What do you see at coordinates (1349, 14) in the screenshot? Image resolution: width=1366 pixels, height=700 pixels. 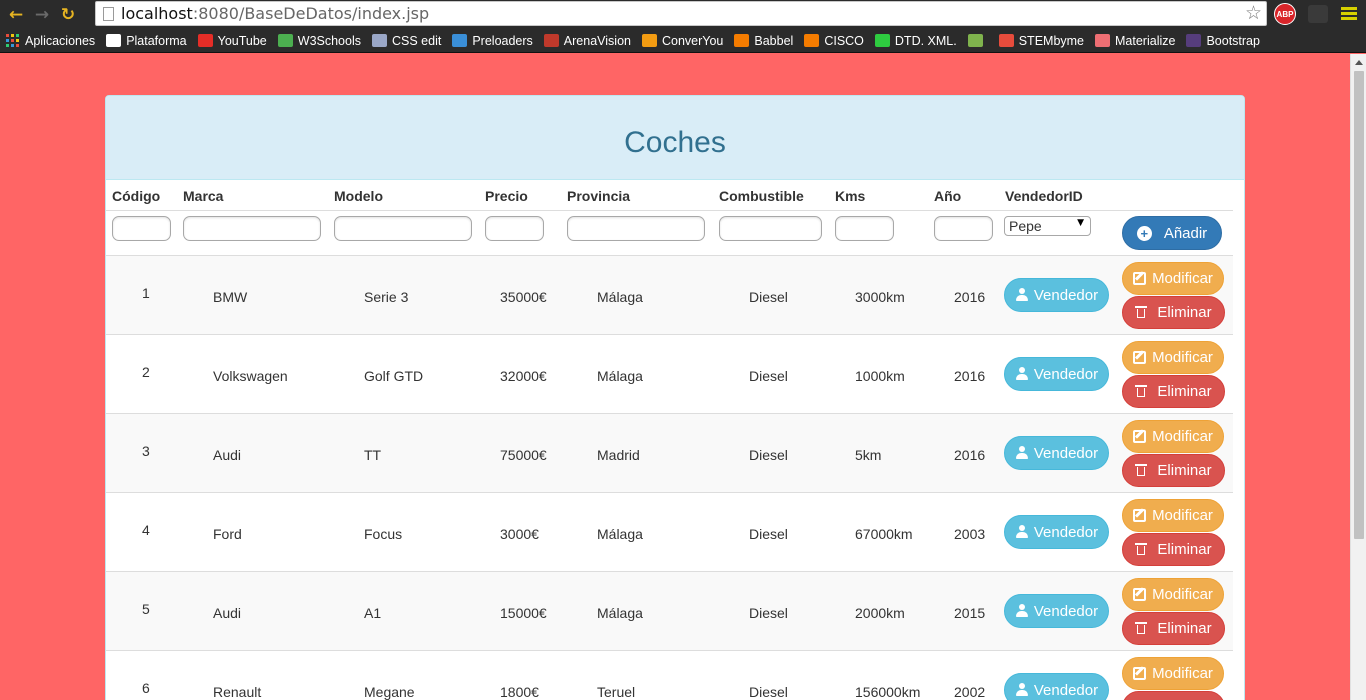 I see `browser-menu-icon` at bounding box center [1349, 14].